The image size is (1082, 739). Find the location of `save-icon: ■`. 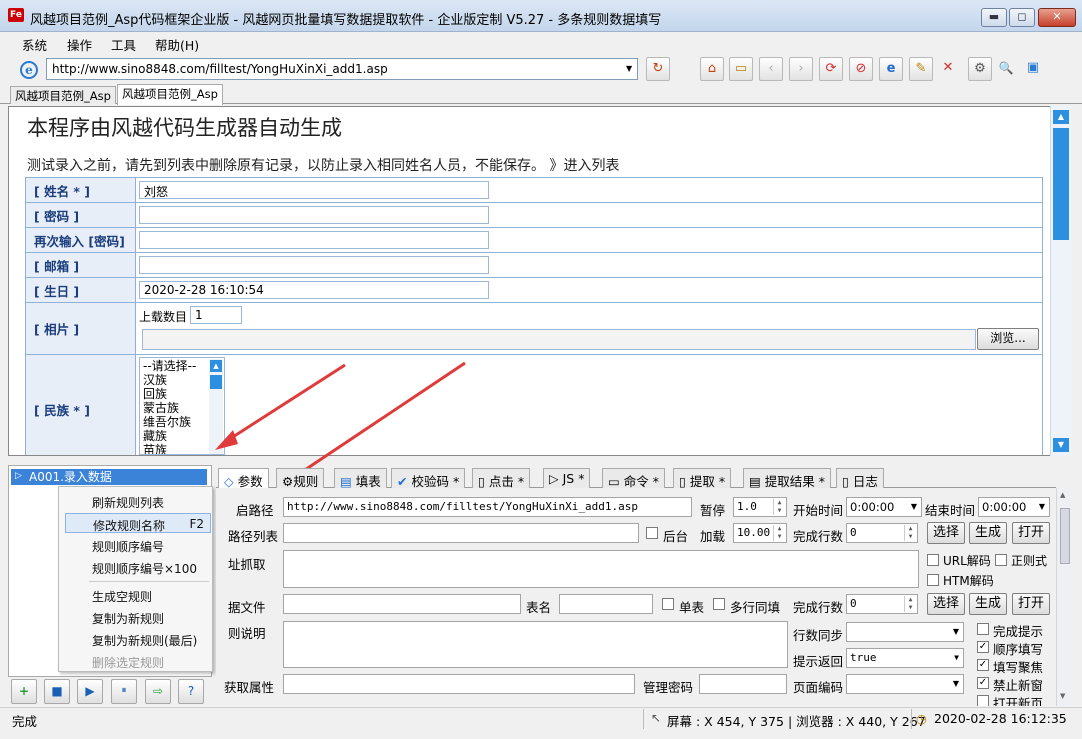

save-icon: ■ is located at coordinates (57, 691).